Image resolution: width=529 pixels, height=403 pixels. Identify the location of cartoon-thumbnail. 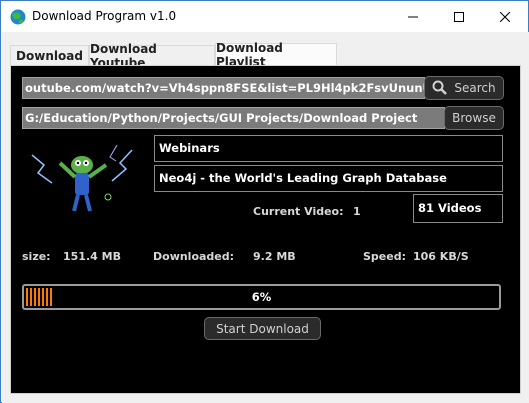
(82, 178).